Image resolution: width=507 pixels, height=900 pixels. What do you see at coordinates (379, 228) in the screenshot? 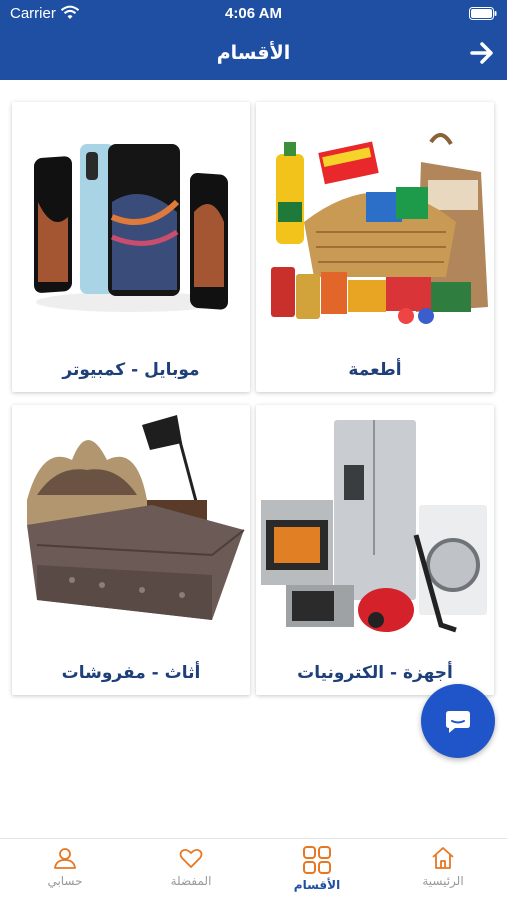
I see `groceries-image` at bounding box center [379, 228].